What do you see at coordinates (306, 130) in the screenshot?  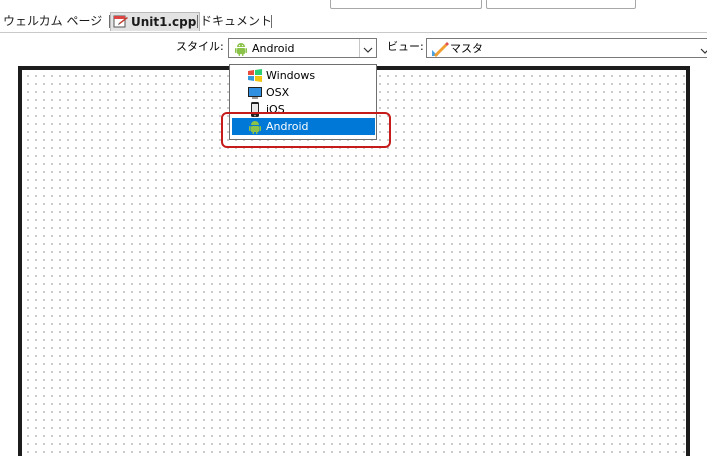 I see `annotation-highlight-box` at bounding box center [306, 130].